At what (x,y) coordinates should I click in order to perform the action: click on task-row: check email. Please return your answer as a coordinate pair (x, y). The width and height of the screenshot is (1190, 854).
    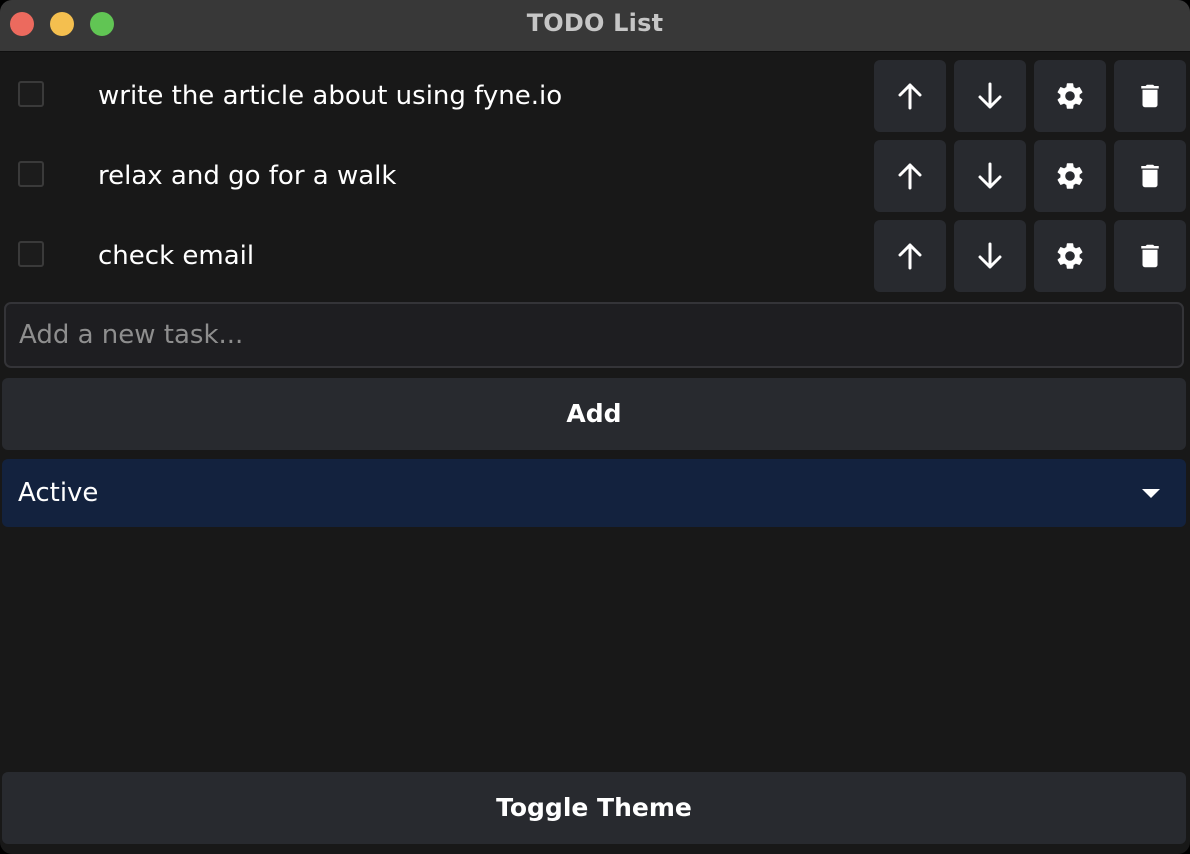
    Looking at the image, I should click on (595, 256).